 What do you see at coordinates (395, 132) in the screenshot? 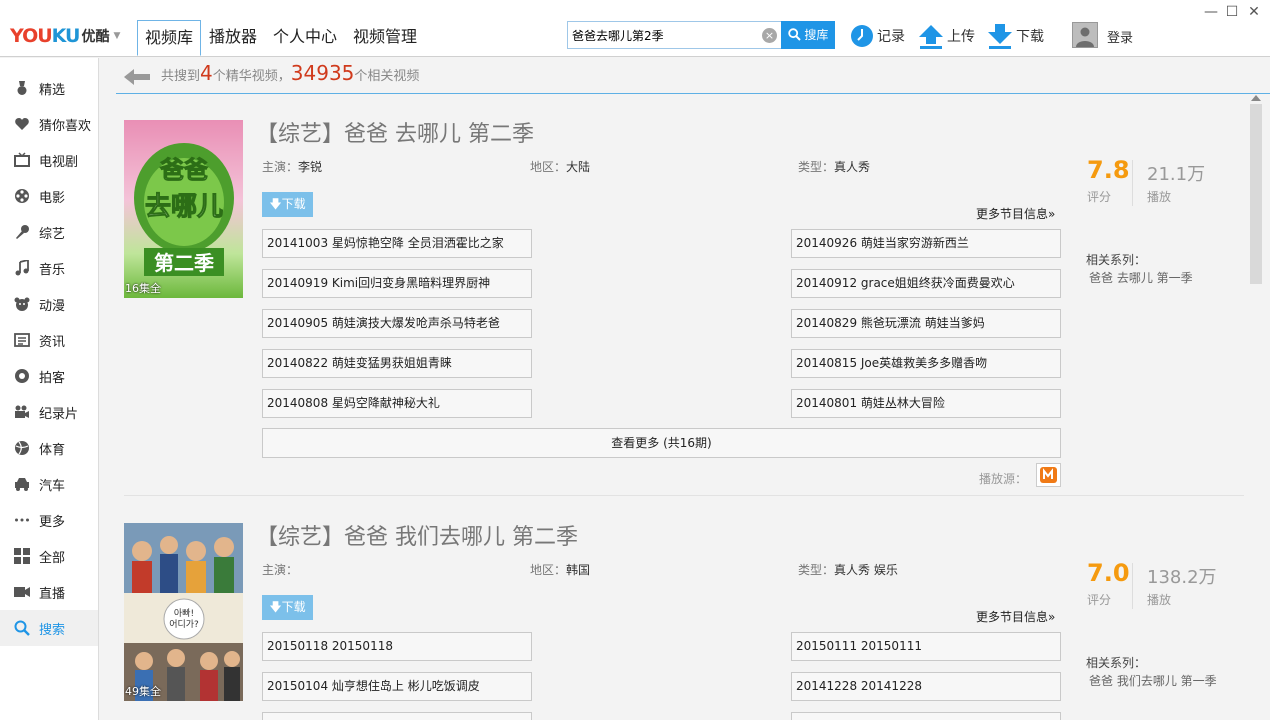
I see `result-title: 【综艺】爸爸 去哪儿 第二季` at bounding box center [395, 132].